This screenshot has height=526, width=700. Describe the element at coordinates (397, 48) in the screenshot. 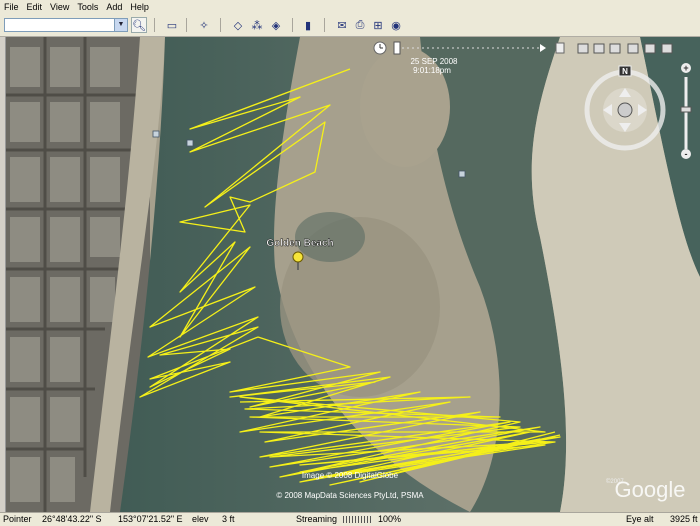

I see `time-slider-thumb` at that location.